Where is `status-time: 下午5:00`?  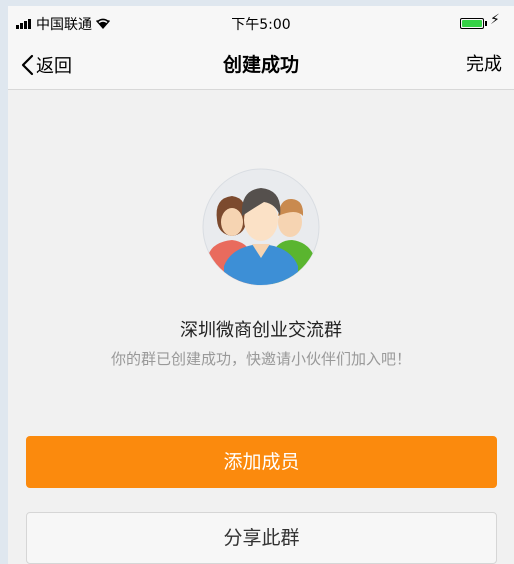
status-time: 下午5:00 is located at coordinates (261, 25).